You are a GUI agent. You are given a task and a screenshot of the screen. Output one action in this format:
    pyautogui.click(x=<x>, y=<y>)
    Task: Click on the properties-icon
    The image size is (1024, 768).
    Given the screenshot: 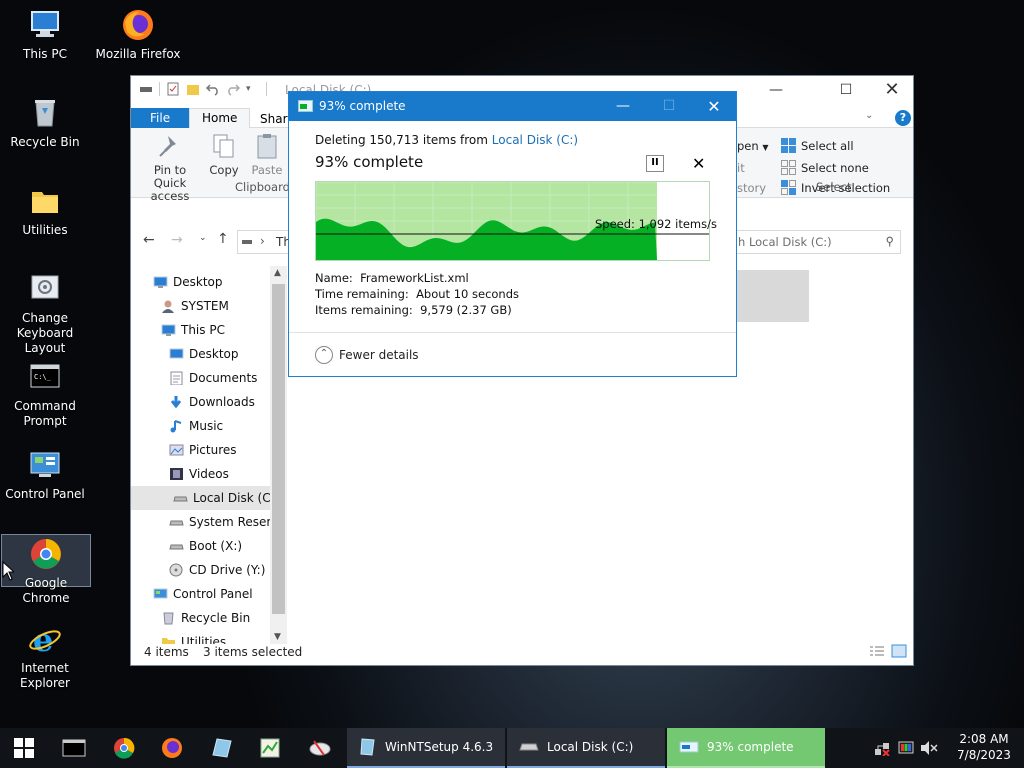 What is the action you would take?
    pyautogui.click(x=173, y=89)
    